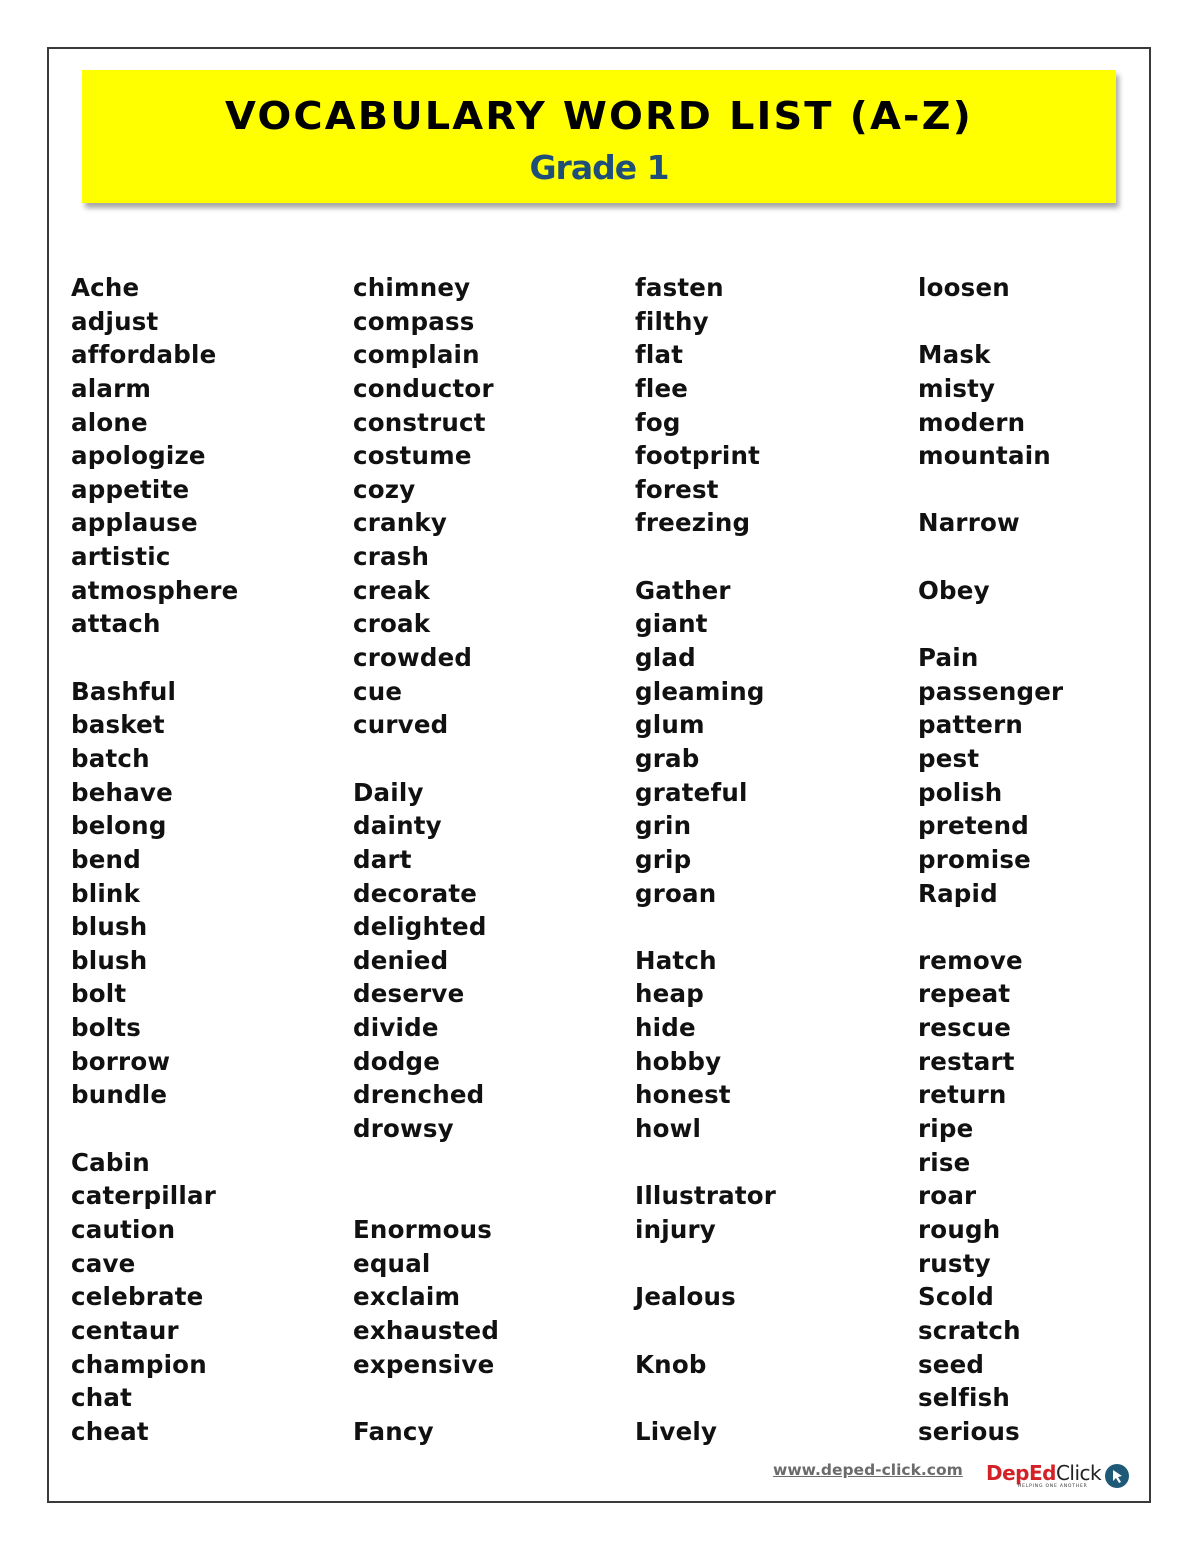  What do you see at coordinates (121, 1061) in the screenshot?
I see `word-item: borrow` at bounding box center [121, 1061].